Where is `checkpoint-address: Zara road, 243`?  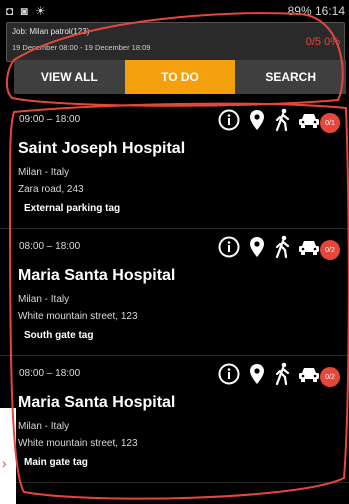 checkpoint-address: Zara road, 243 is located at coordinates (51, 189).